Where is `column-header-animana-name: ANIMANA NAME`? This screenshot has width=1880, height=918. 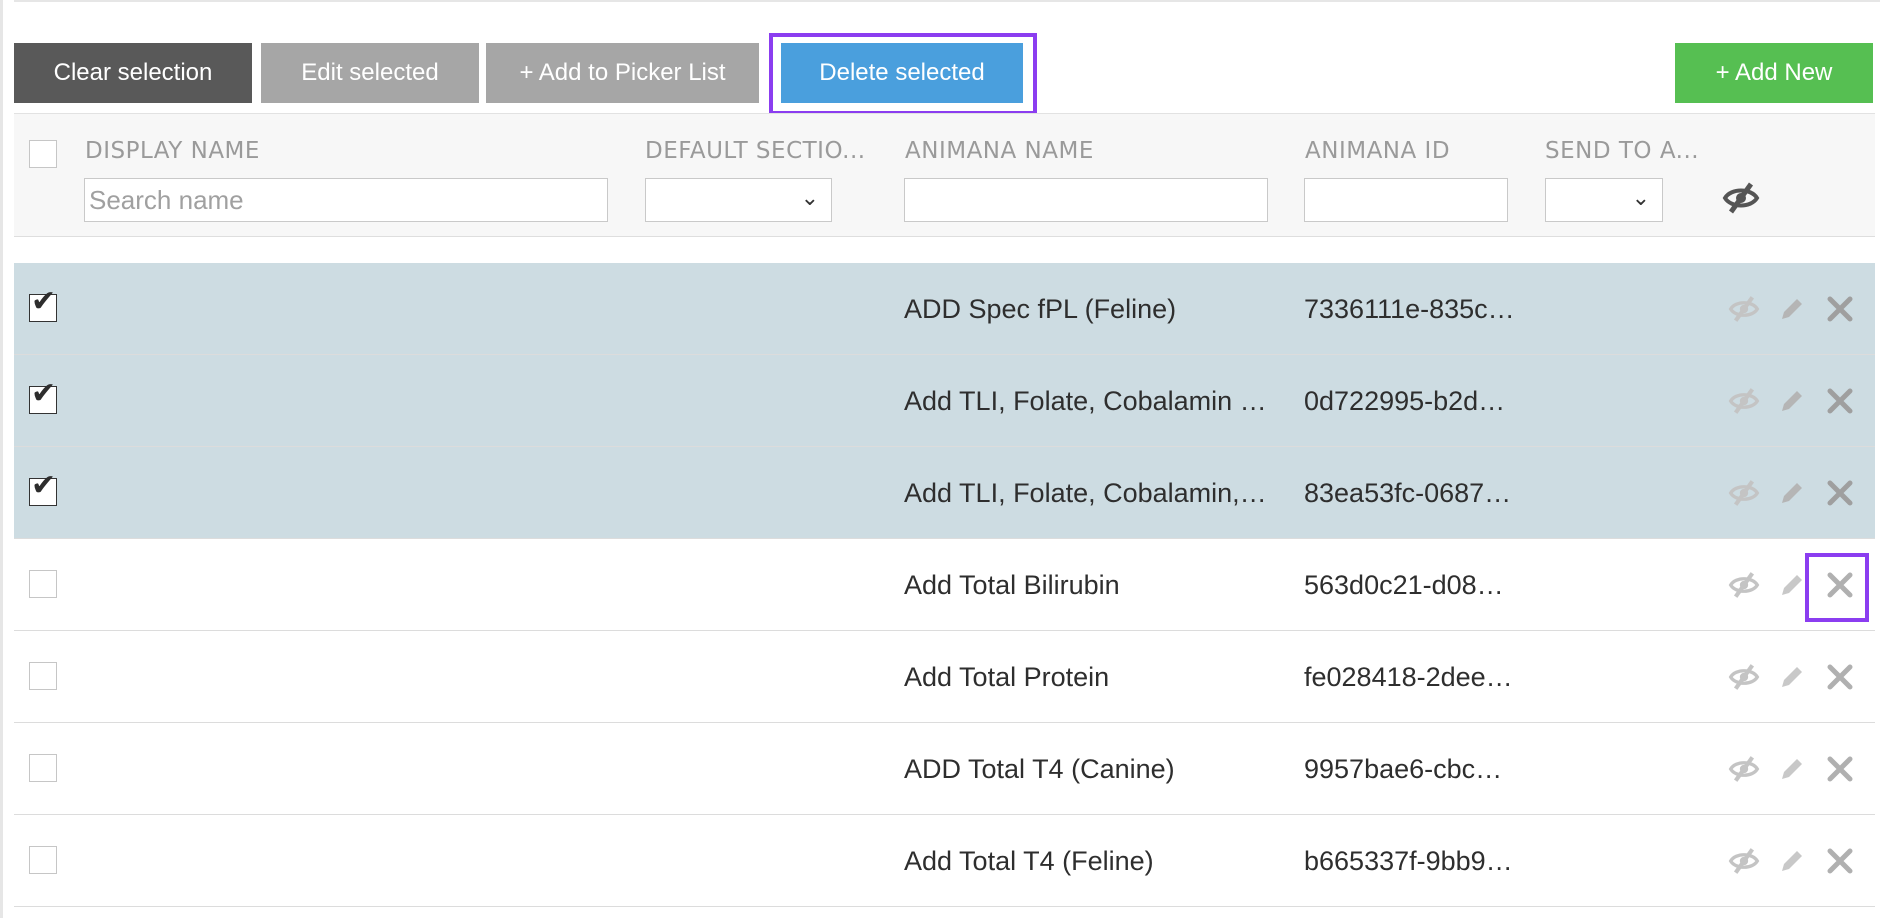 column-header-animana-name: ANIMANA NAME is located at coordinates (999, 151).